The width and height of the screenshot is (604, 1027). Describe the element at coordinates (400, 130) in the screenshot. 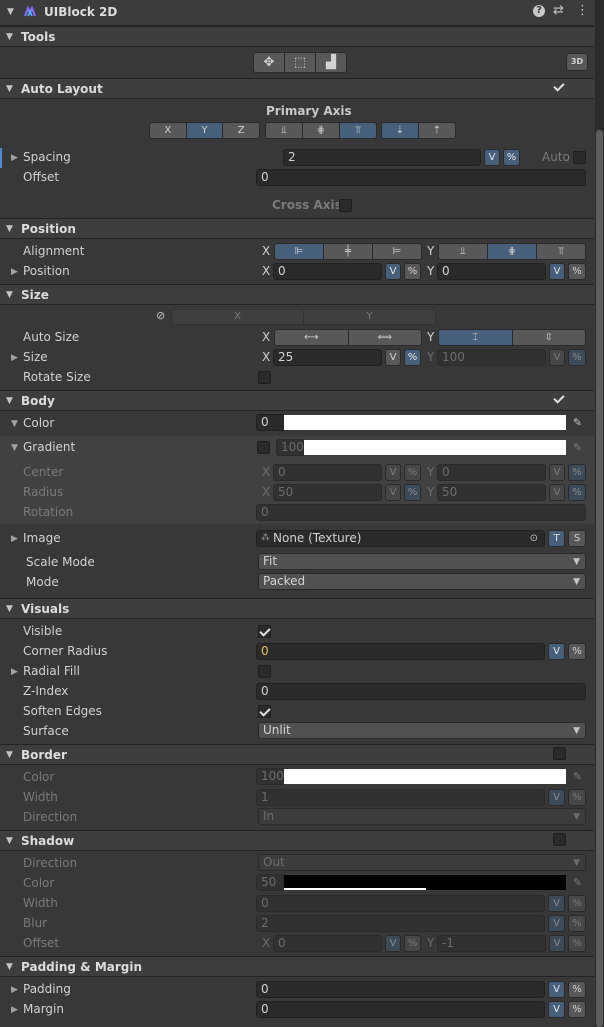

I see `direction-forward-icon: ⇣` at that location.